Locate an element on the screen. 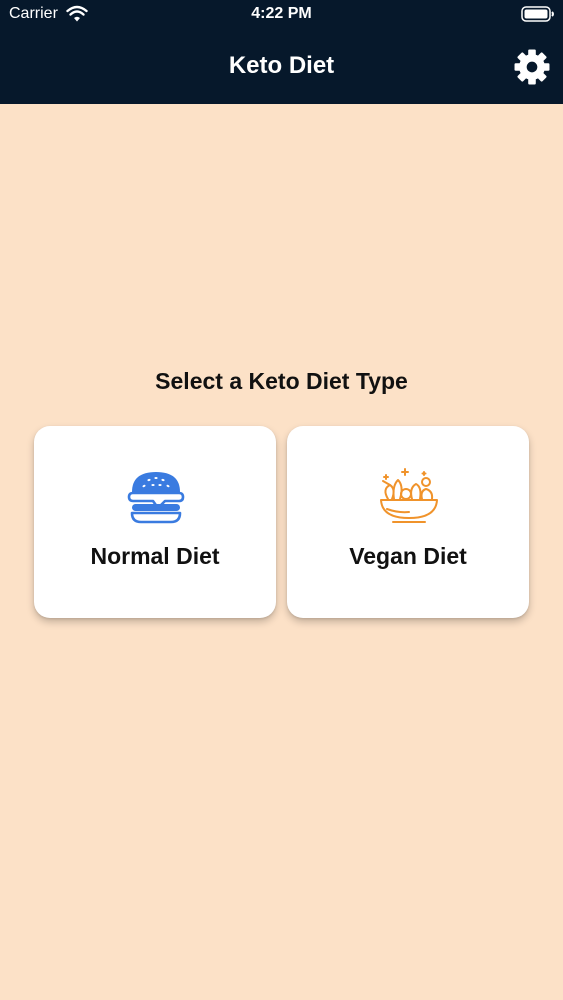 The width and height of the screenshot is (563, 1000). battery-icon is located at coordinates (537, 14).